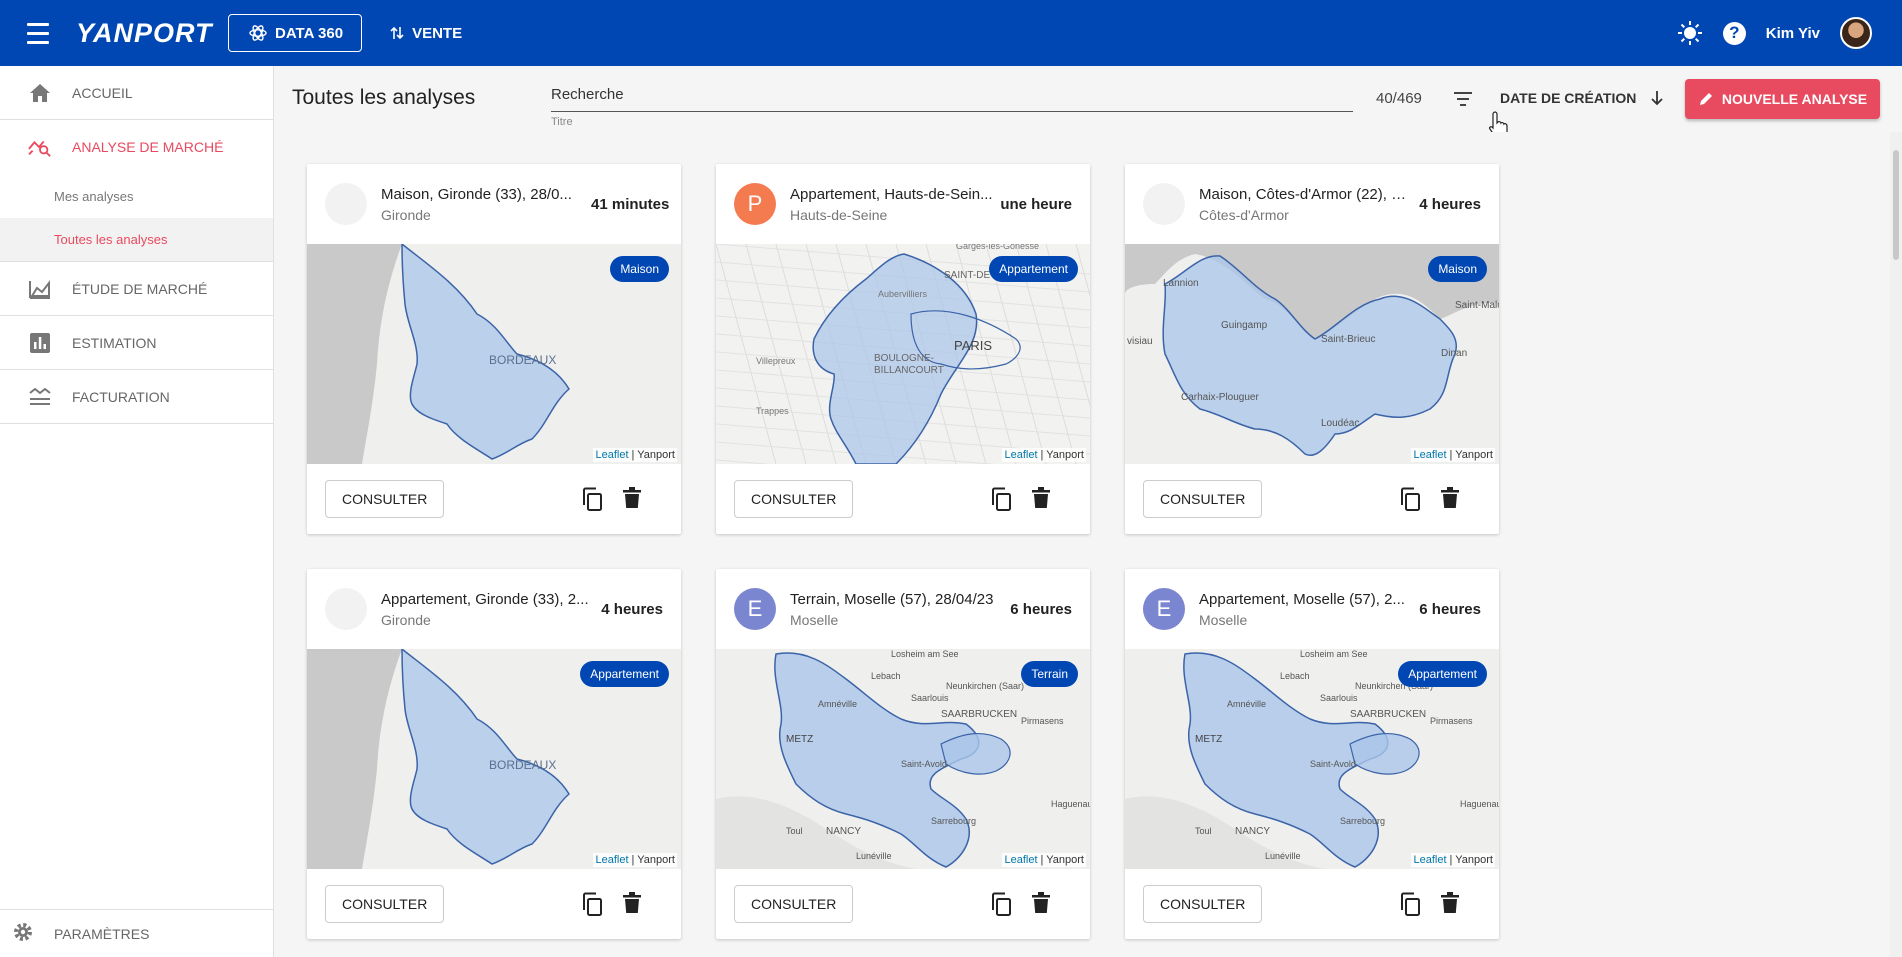  What do you see at coordinates (839, 214) in the screenshot?
I see `card-subtitle: Hauts-de-Seine` at bounding box center [839, 214].